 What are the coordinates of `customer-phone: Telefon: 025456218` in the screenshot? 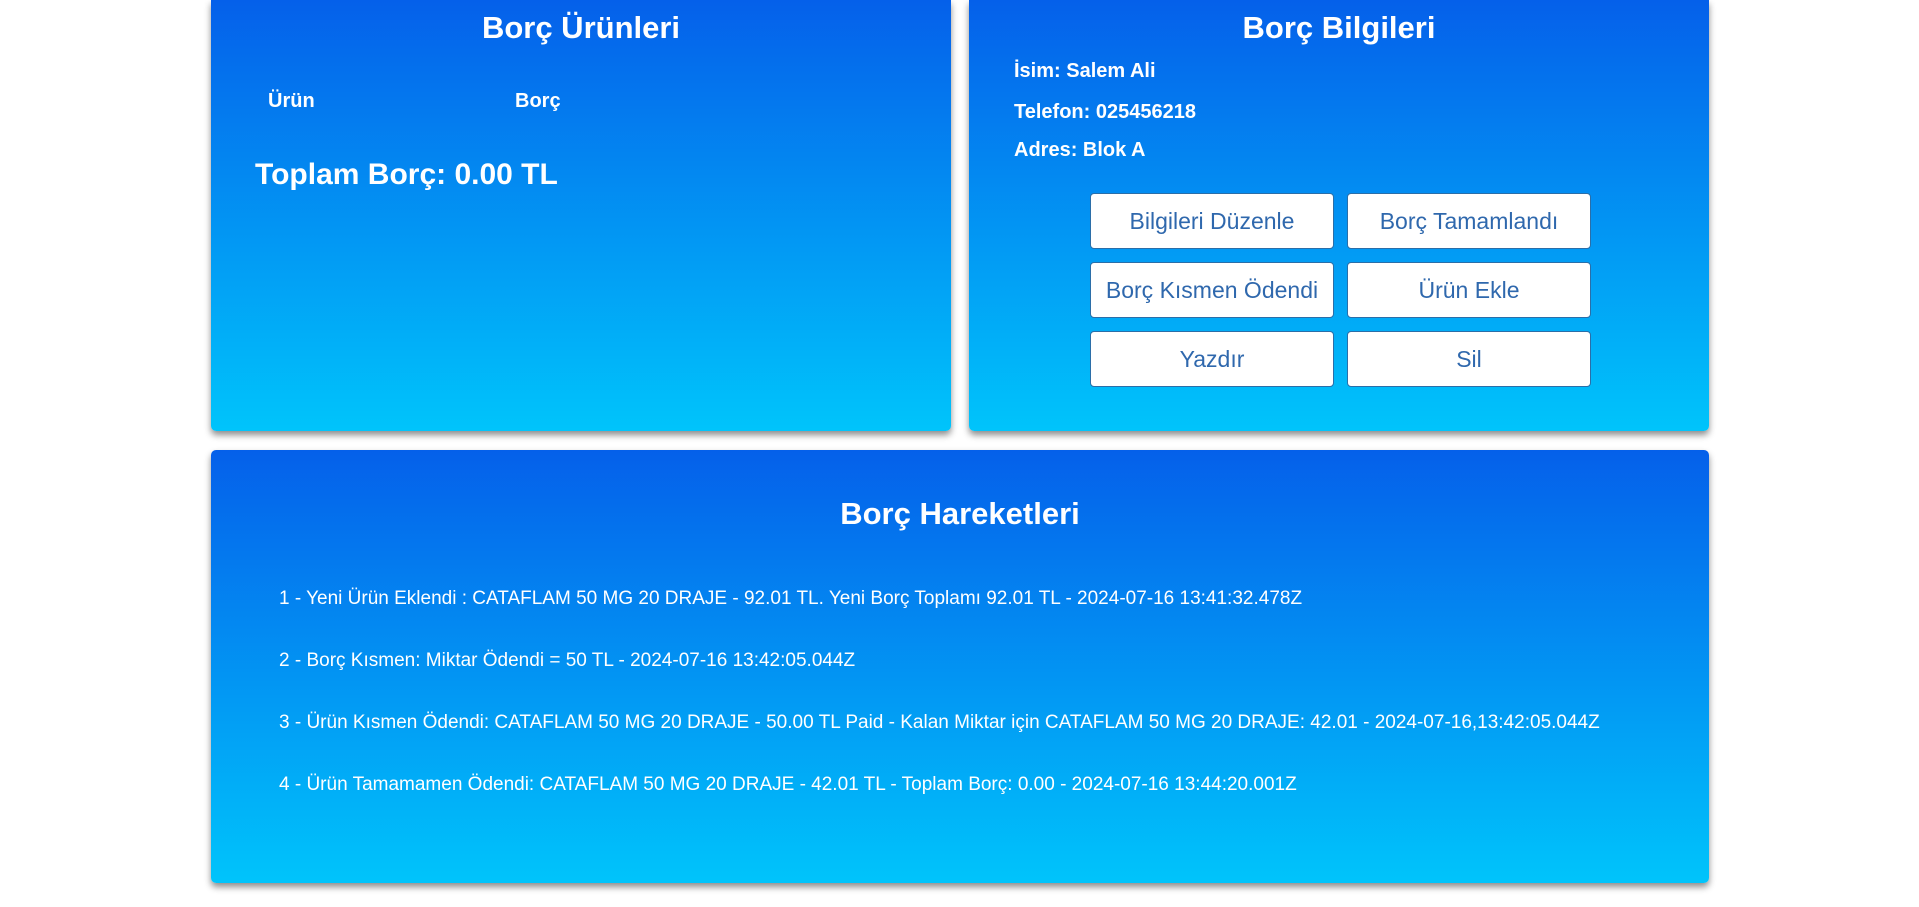 It's located at (1105, 112).